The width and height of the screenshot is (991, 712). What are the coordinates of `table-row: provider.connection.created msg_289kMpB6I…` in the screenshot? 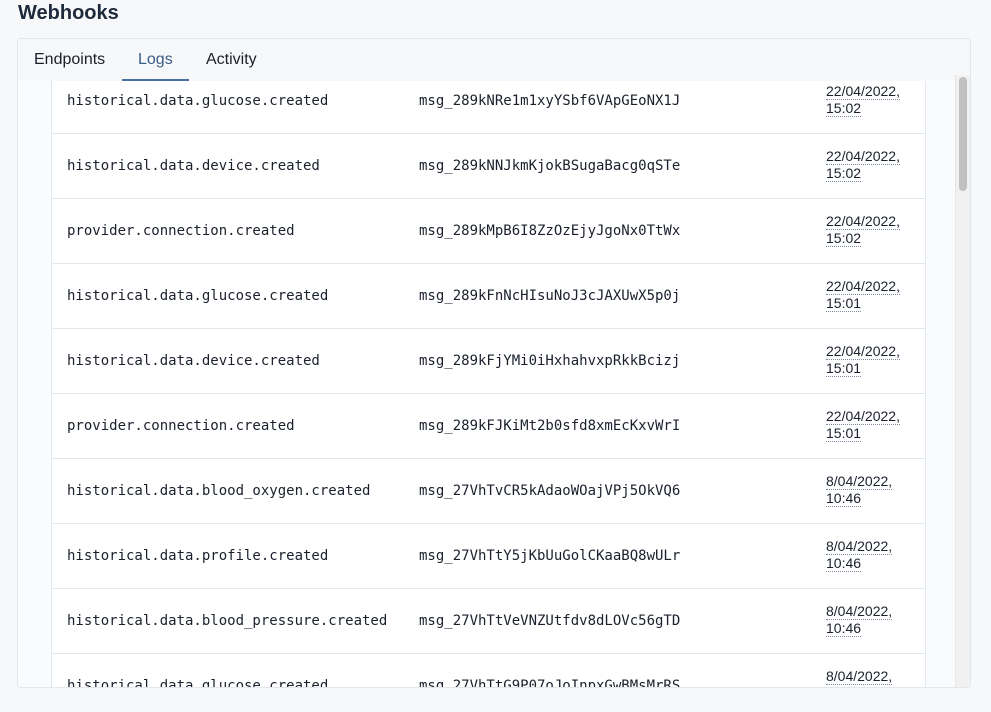 It's located at (488, 231).